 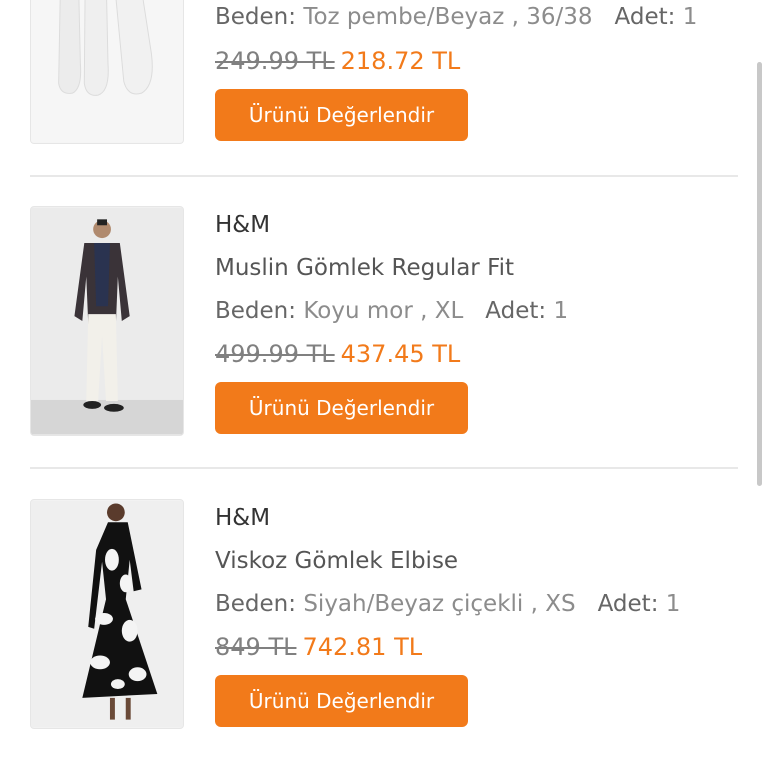 I want to click on man-shirt-photo-icon, so click(x=107, y=321).